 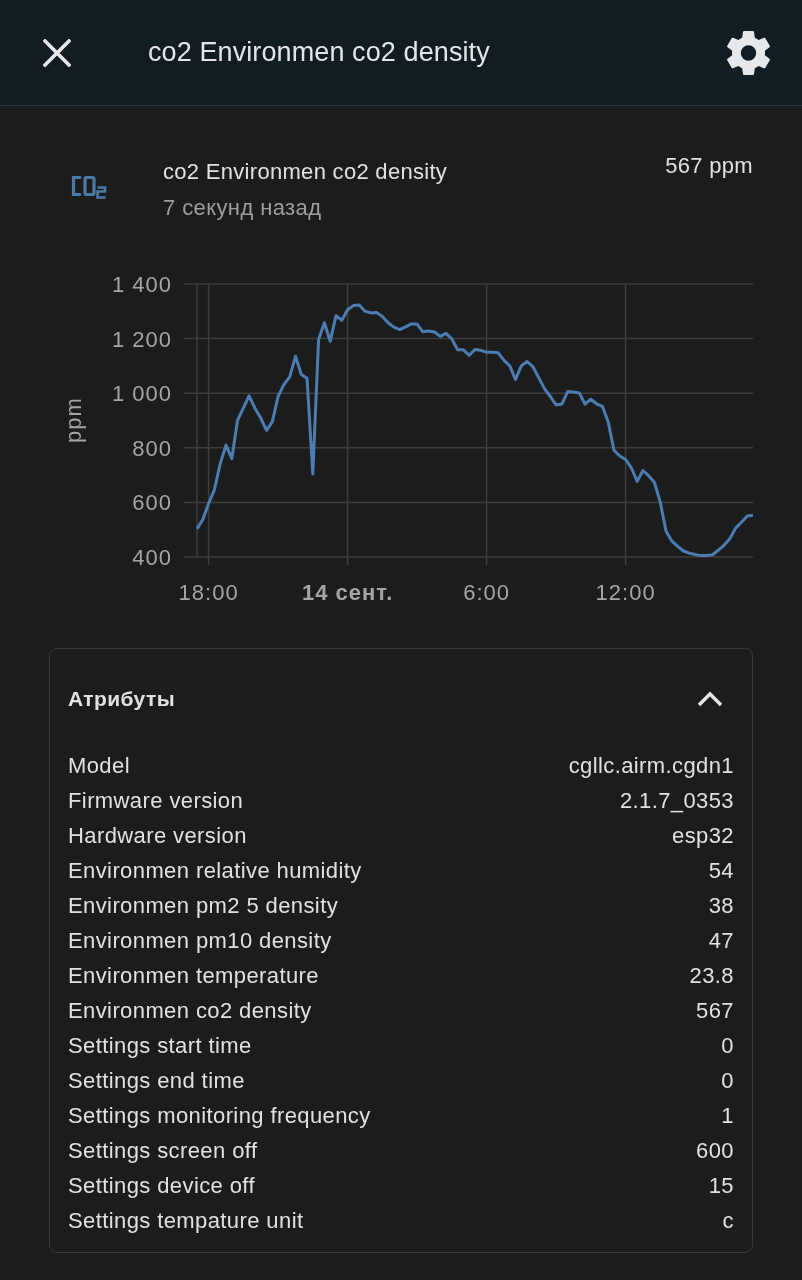 I want to click on attribute-value: 2.1.7_0353, so click(x=676, y=800).